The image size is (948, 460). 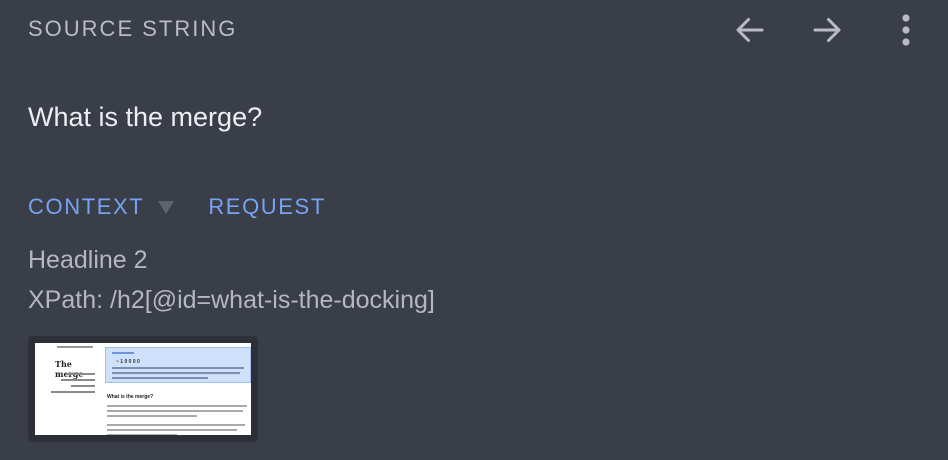 What do you see at coordinates (69, 369) in the screenshot?
I see `thumbnail-title: The merge` at bounding box center [69, 369].